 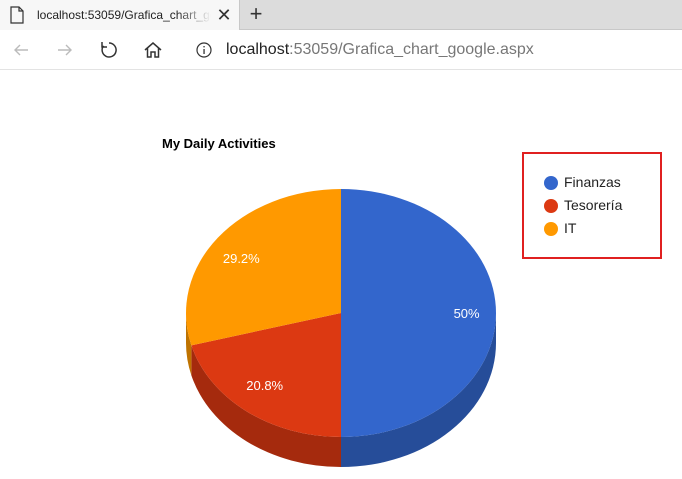 I want to click on chart-legend: Finanzas Tesorería IT, so click(x=592, y=205).